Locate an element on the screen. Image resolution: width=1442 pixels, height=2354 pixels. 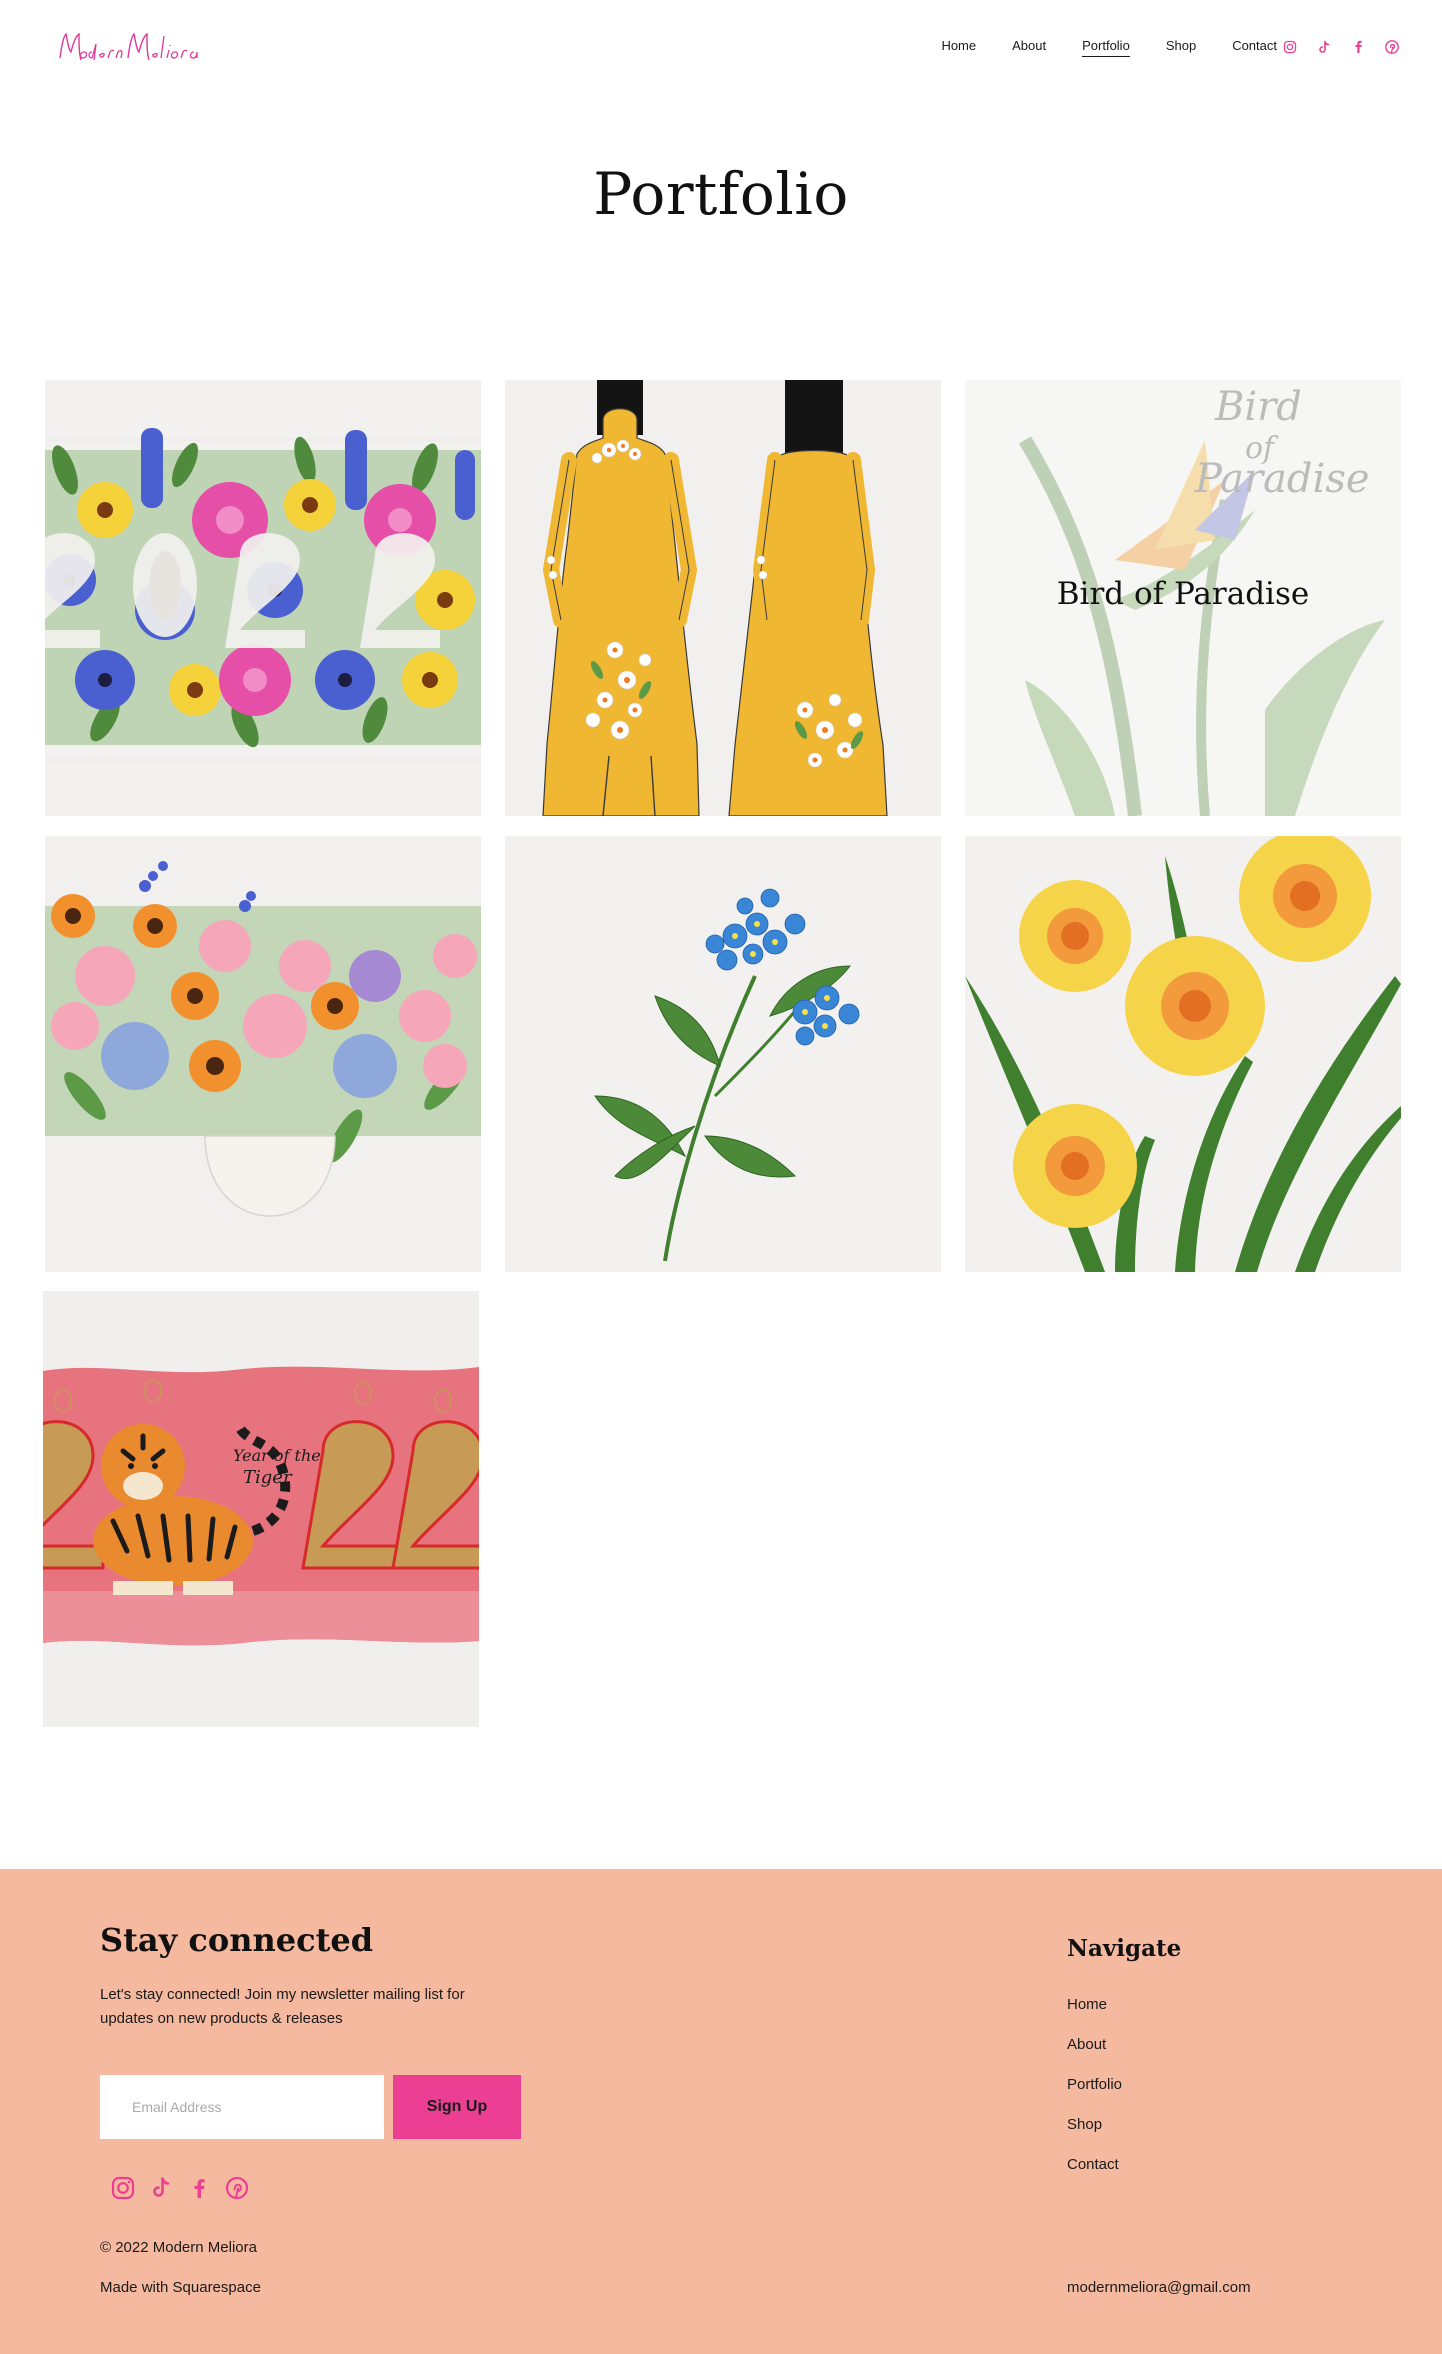
svg-text: Paradise is located at coordinates (1282, 479).